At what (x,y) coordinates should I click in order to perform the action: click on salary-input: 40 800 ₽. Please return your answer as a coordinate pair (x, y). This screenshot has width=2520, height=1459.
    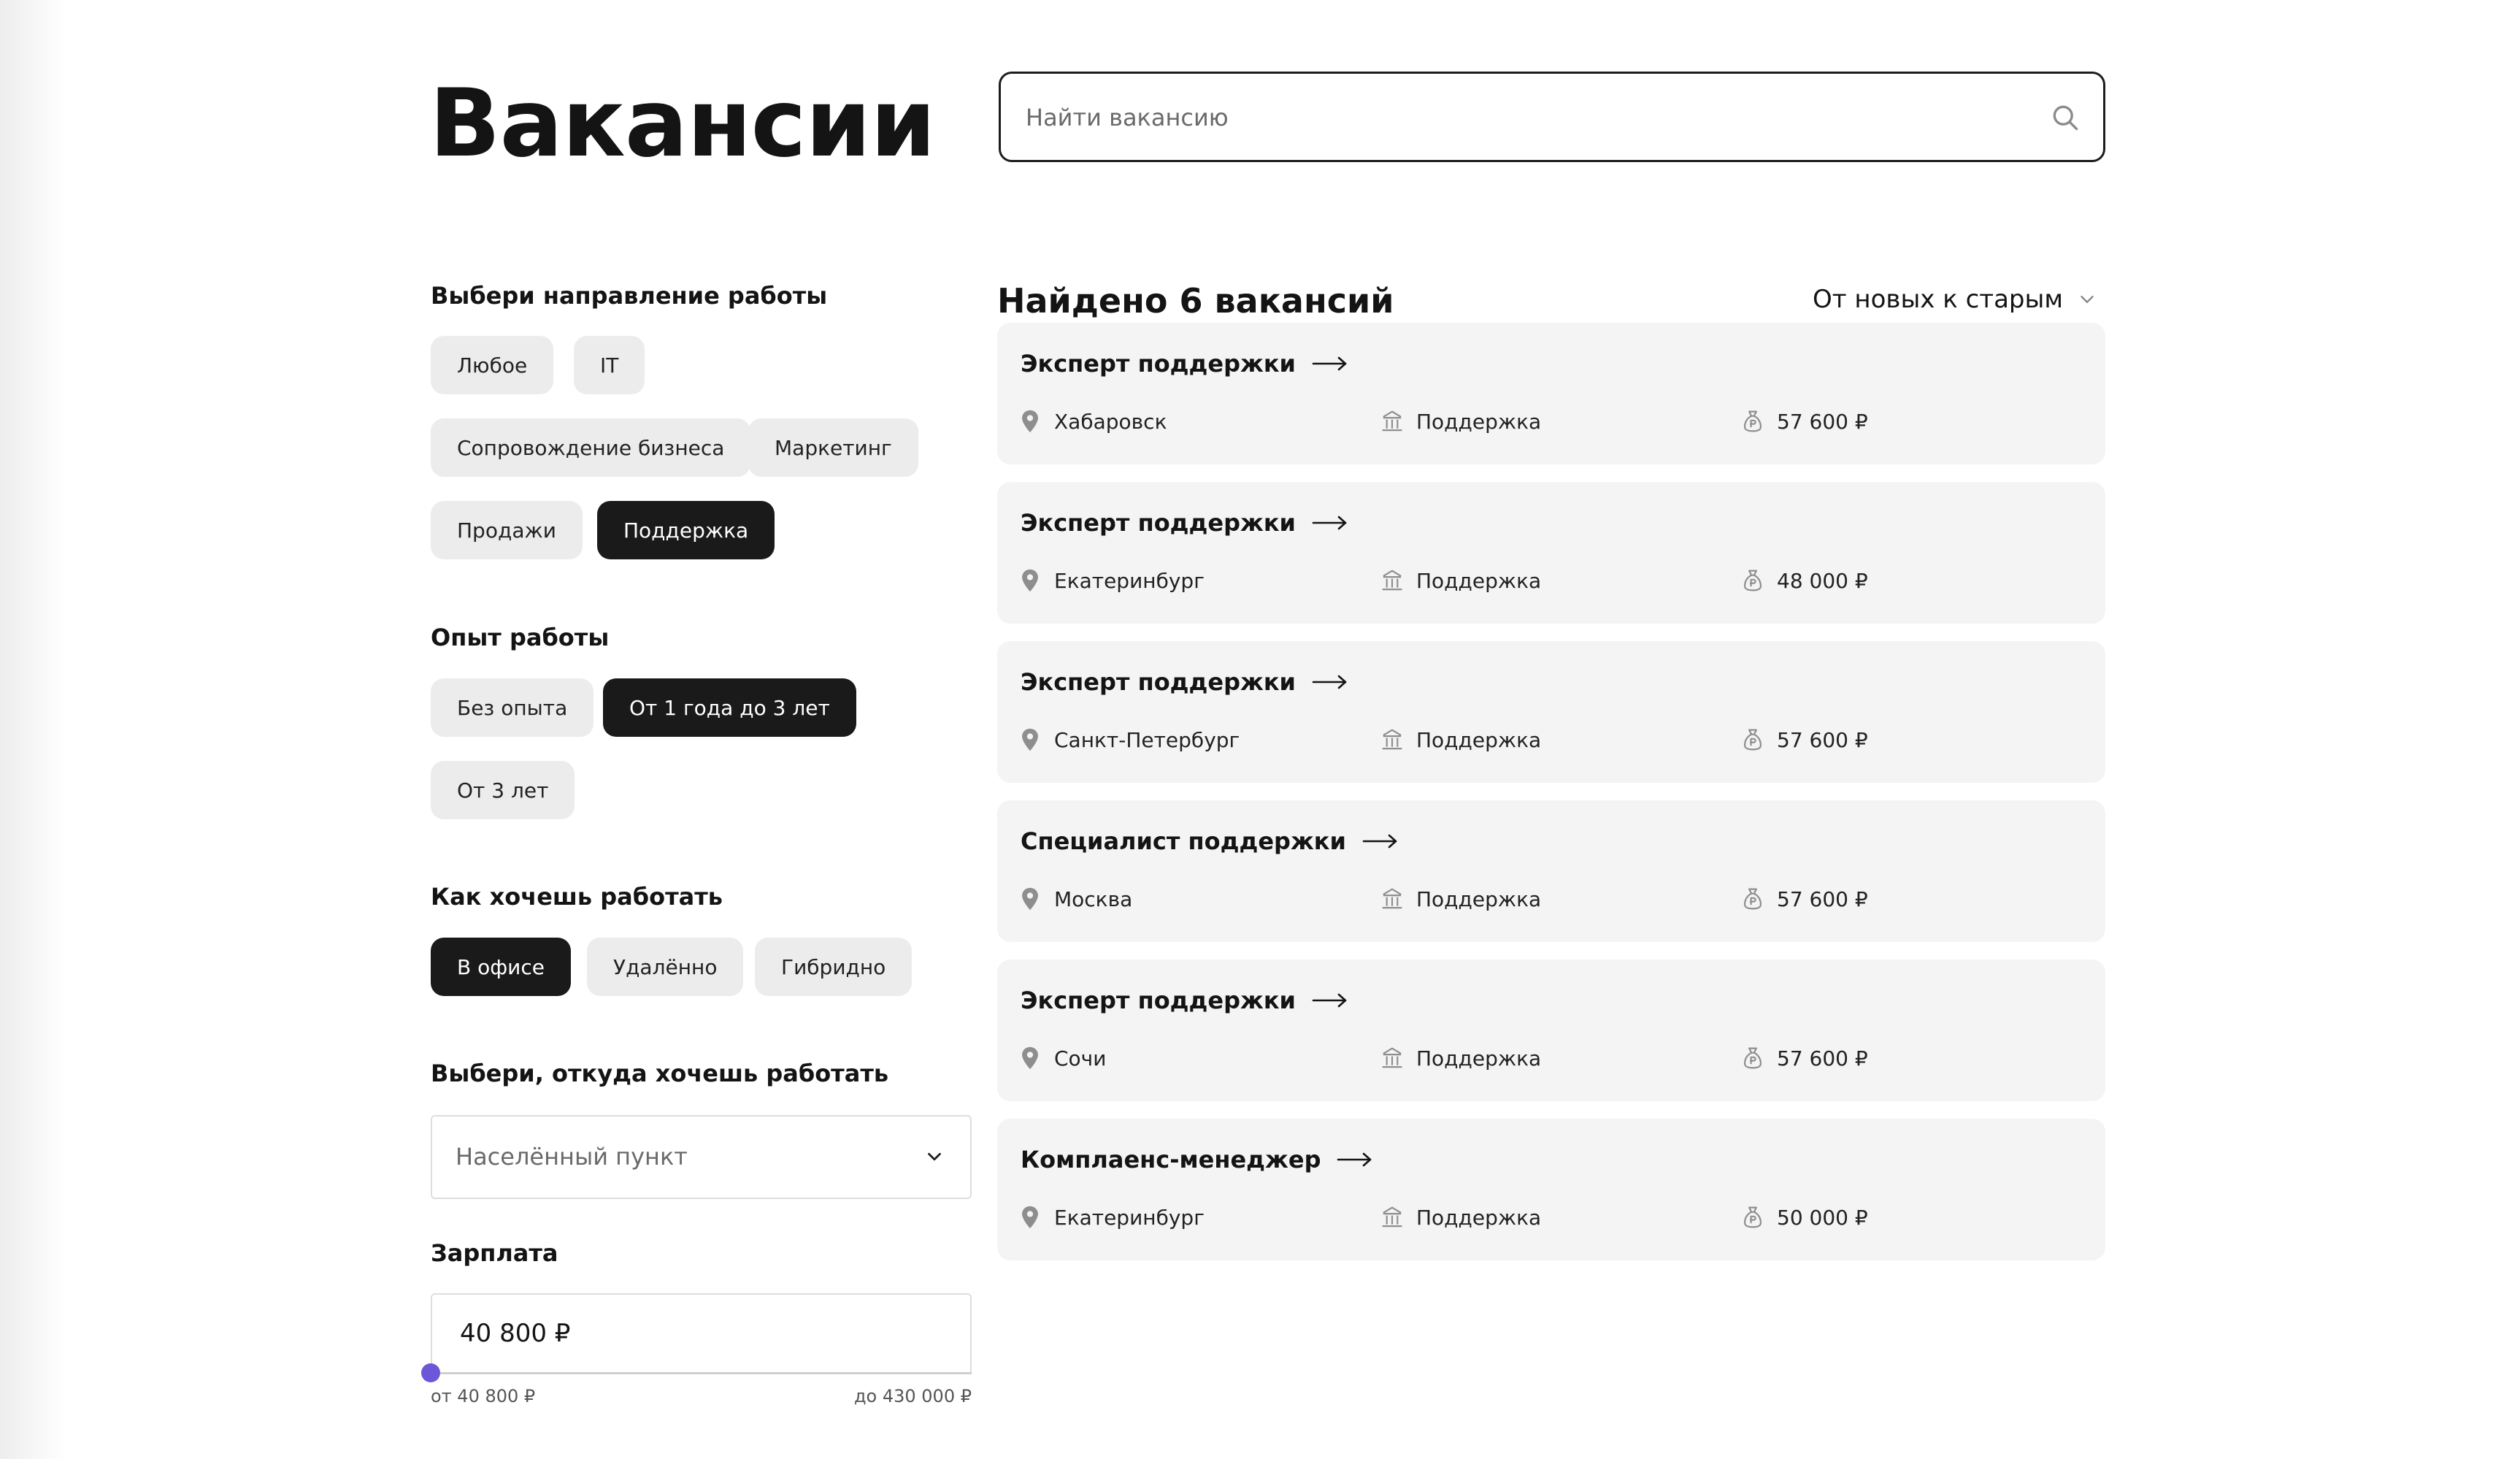
    Looking at the image, I should click on (701, 1333).